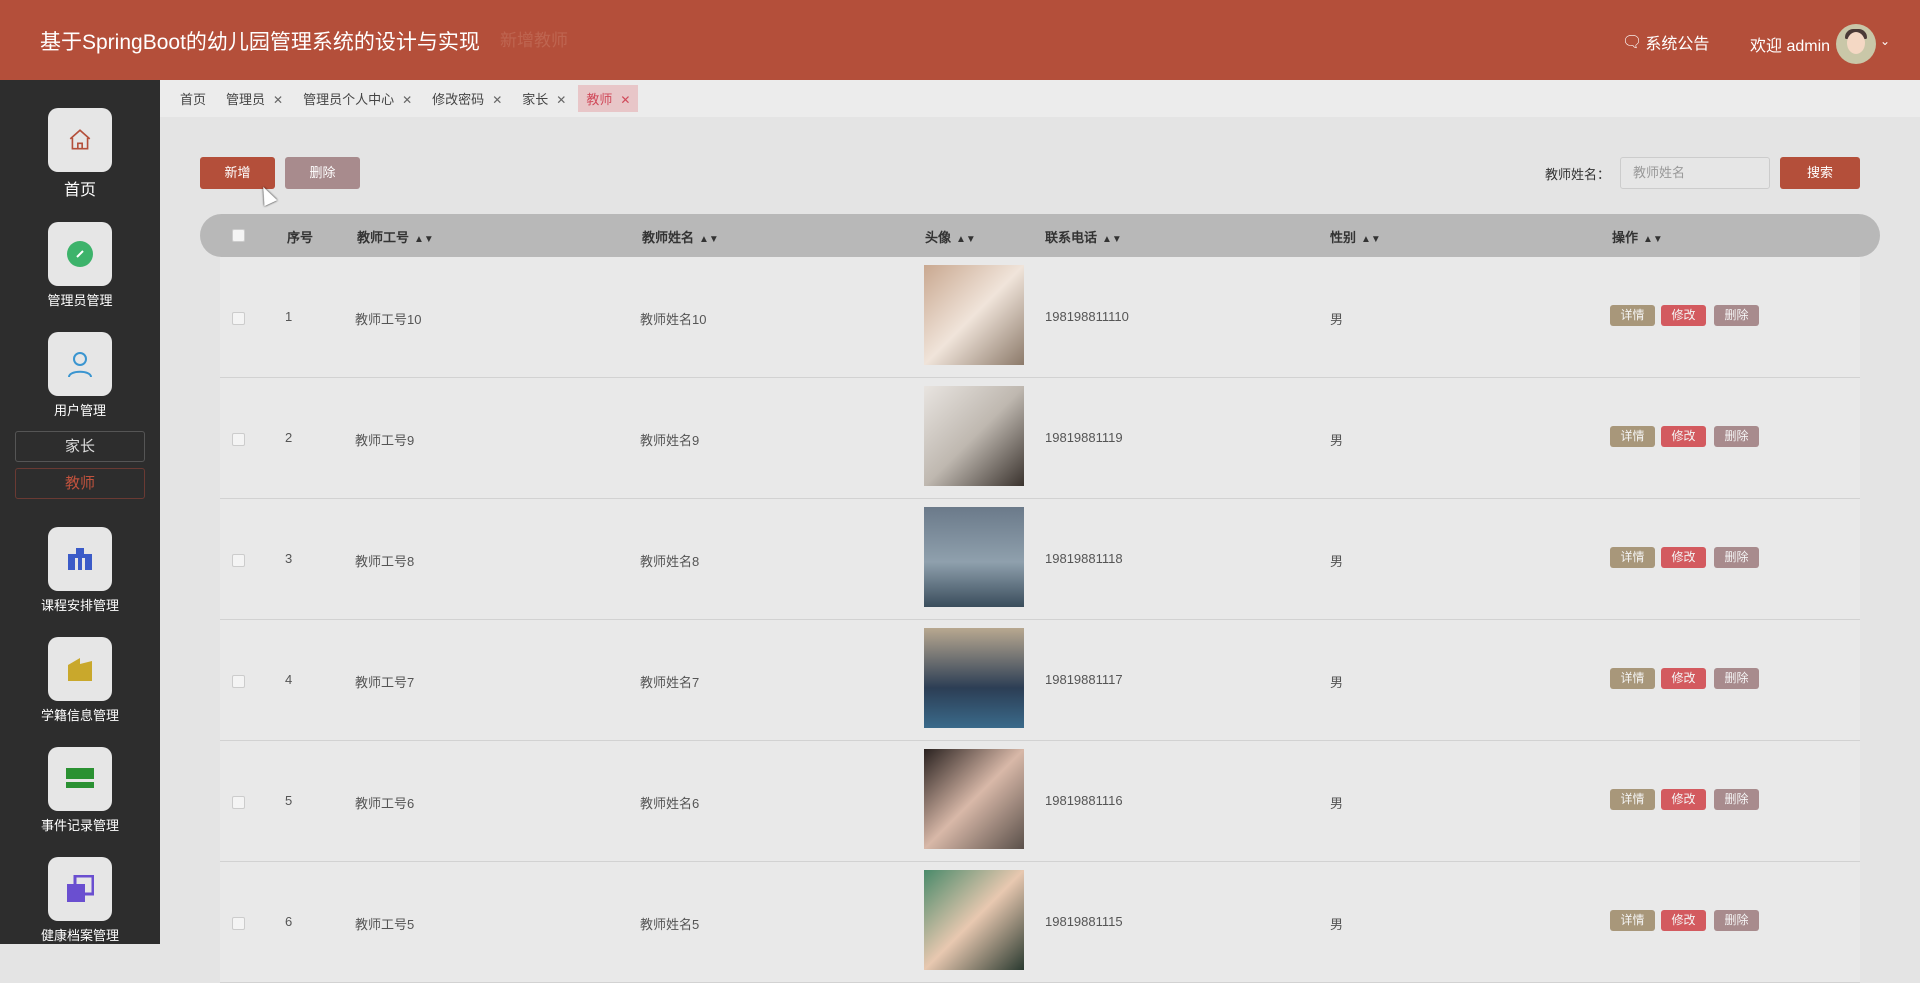 This screenshot has height=983, width=1920. Describe the element at coordinates (467, 98) in the screenshot. I see `tab-change-password: 修改密码 ✕` at that location.